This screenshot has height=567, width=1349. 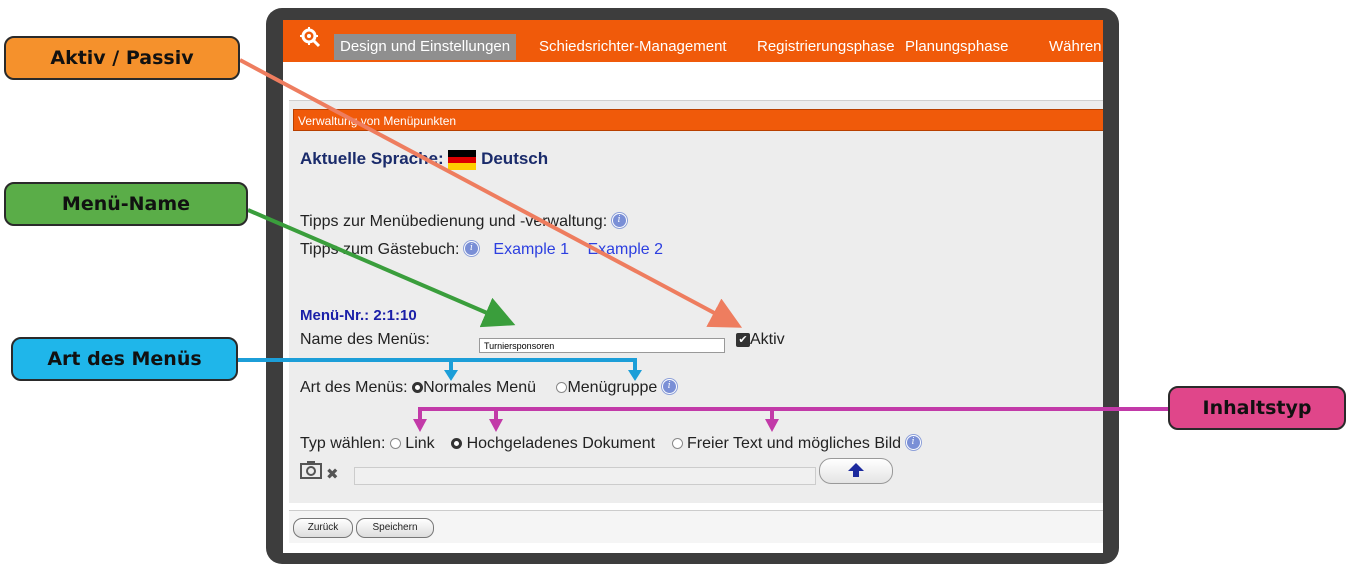 I want to click on tab-registration-phase: Registrierungsphase, so click(x=826, y=47).